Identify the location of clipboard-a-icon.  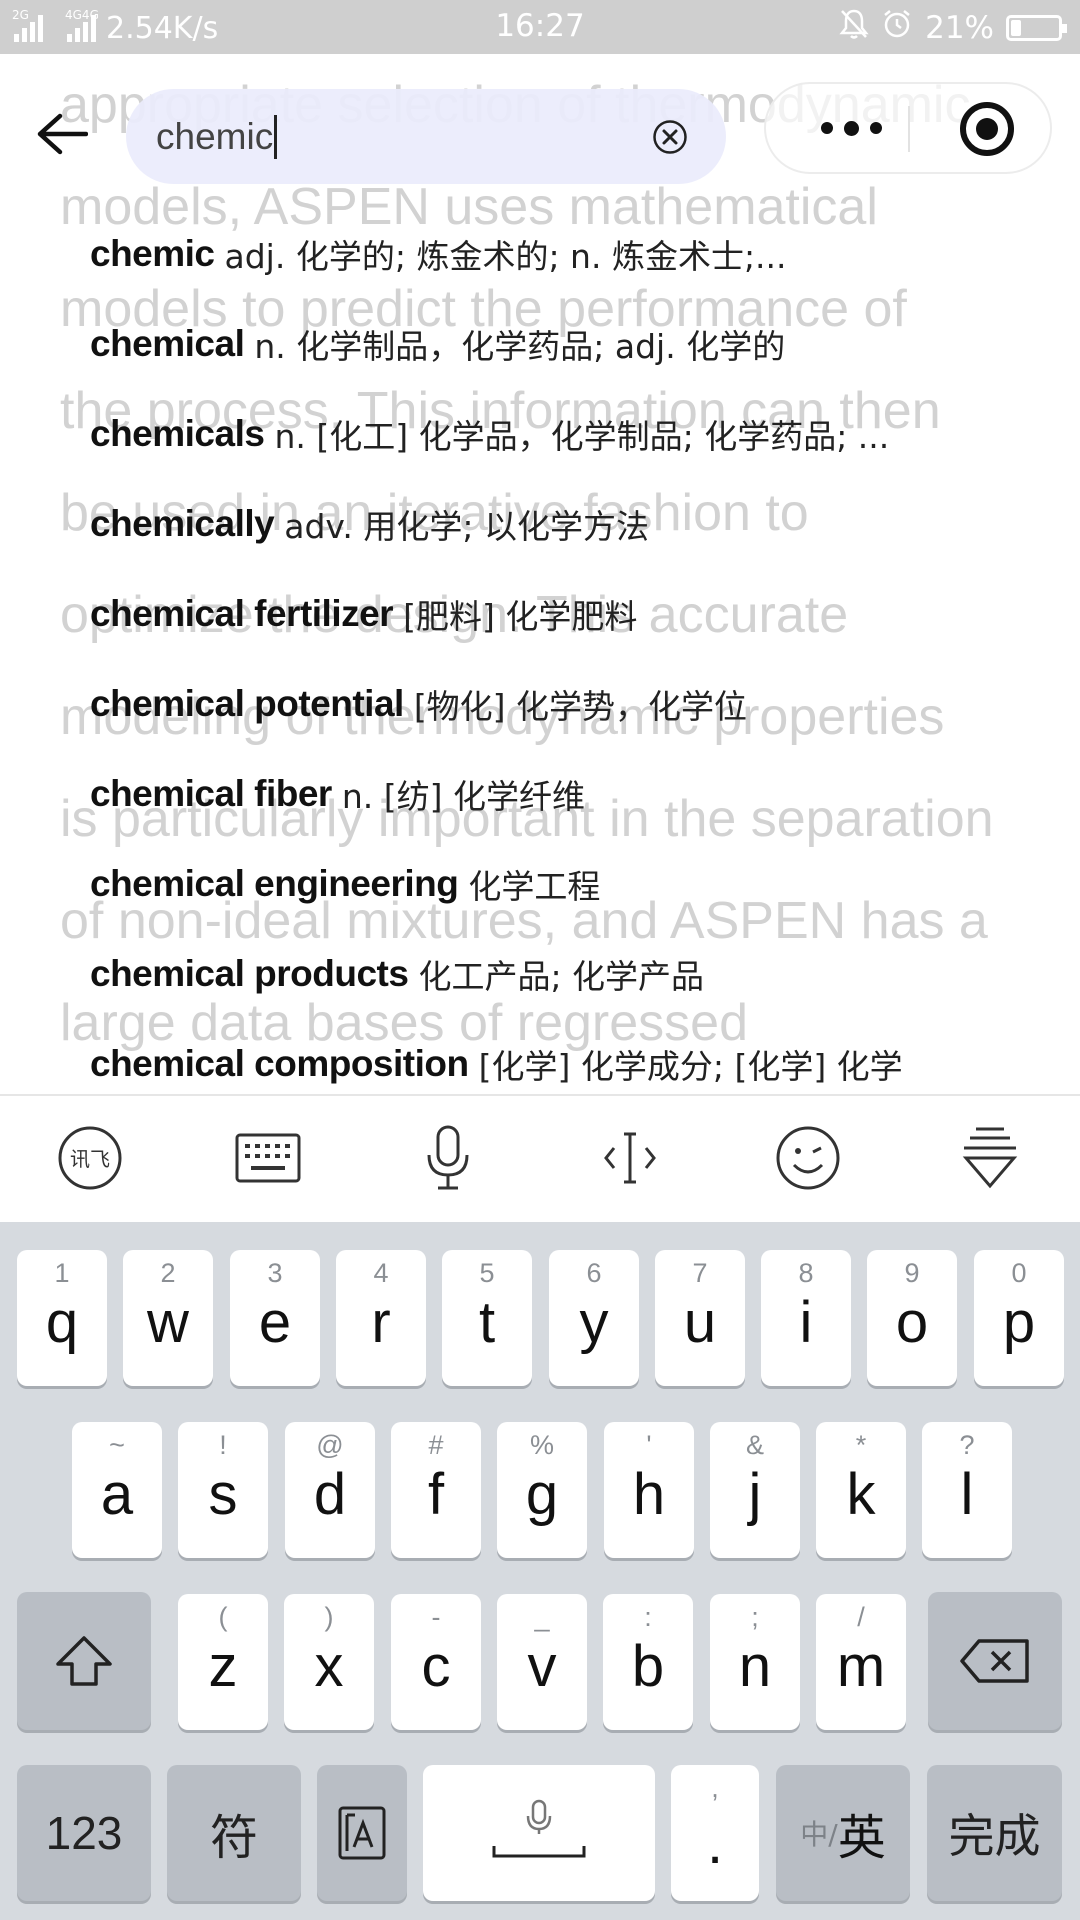
(362, 1833).